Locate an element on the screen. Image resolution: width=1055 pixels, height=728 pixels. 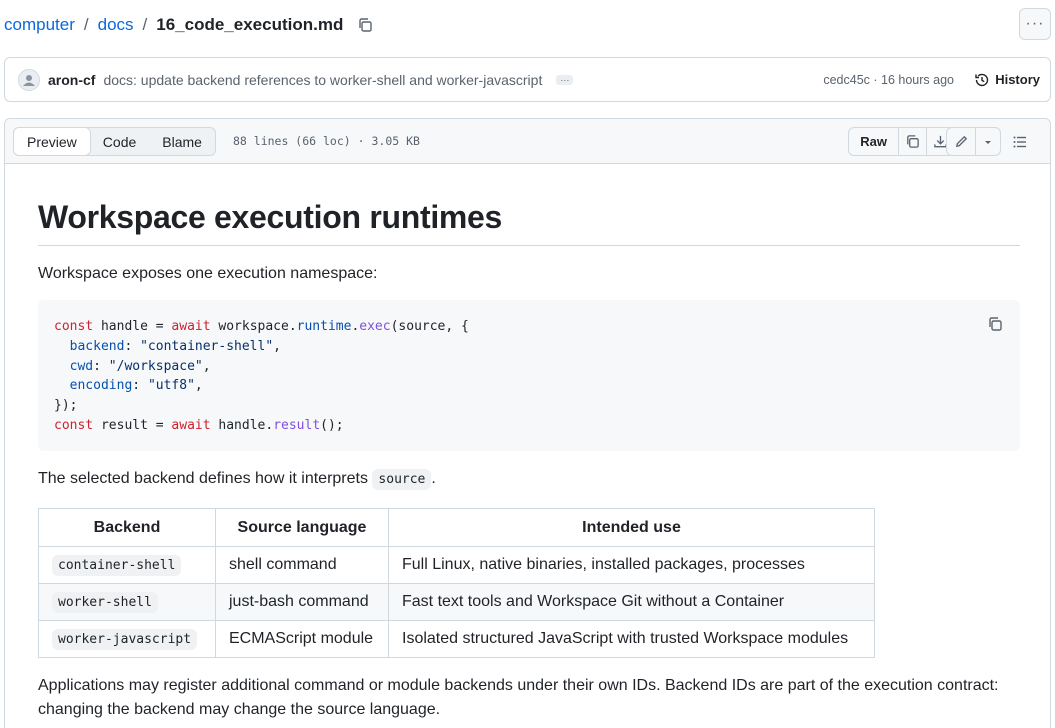
backend-id: worker-javascript is located at coordinates (125, 639).